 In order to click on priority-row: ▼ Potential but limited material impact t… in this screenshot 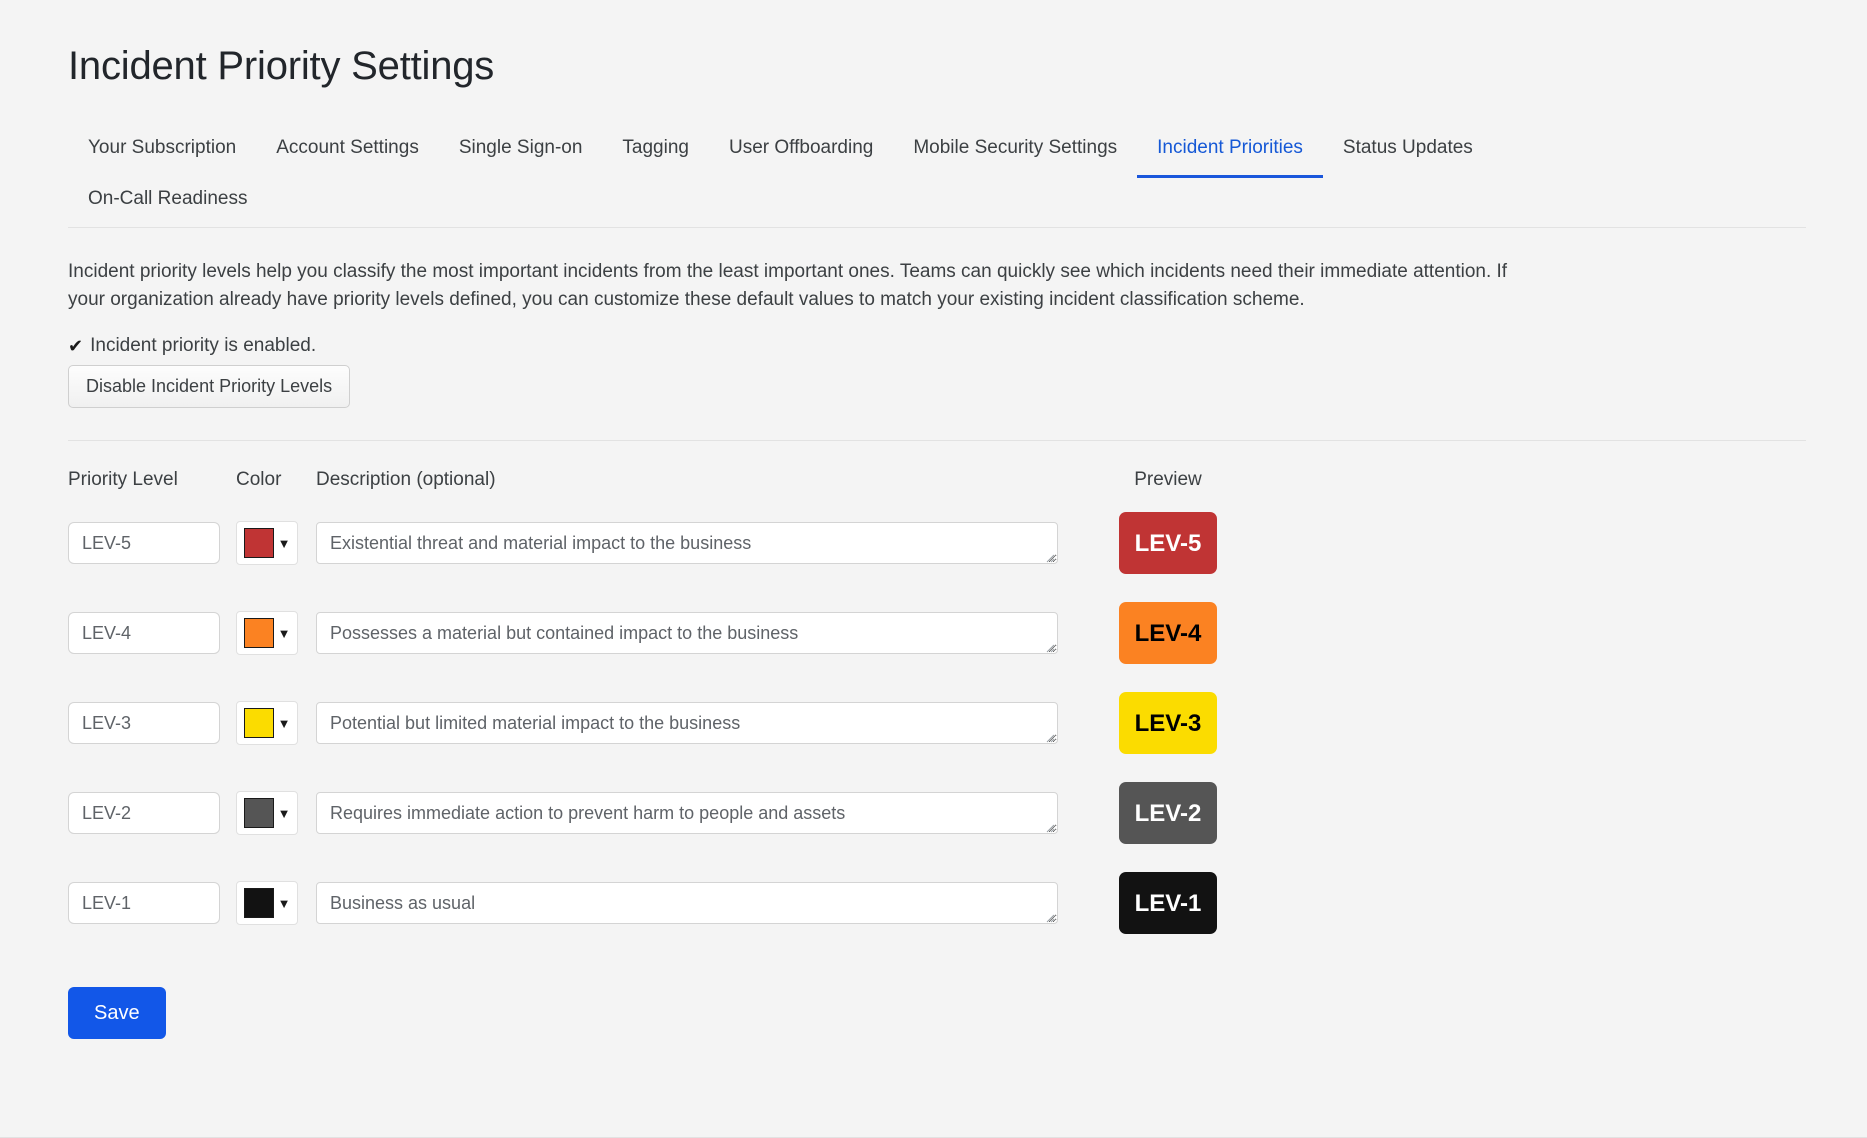, I will do `click(937, 723)`.